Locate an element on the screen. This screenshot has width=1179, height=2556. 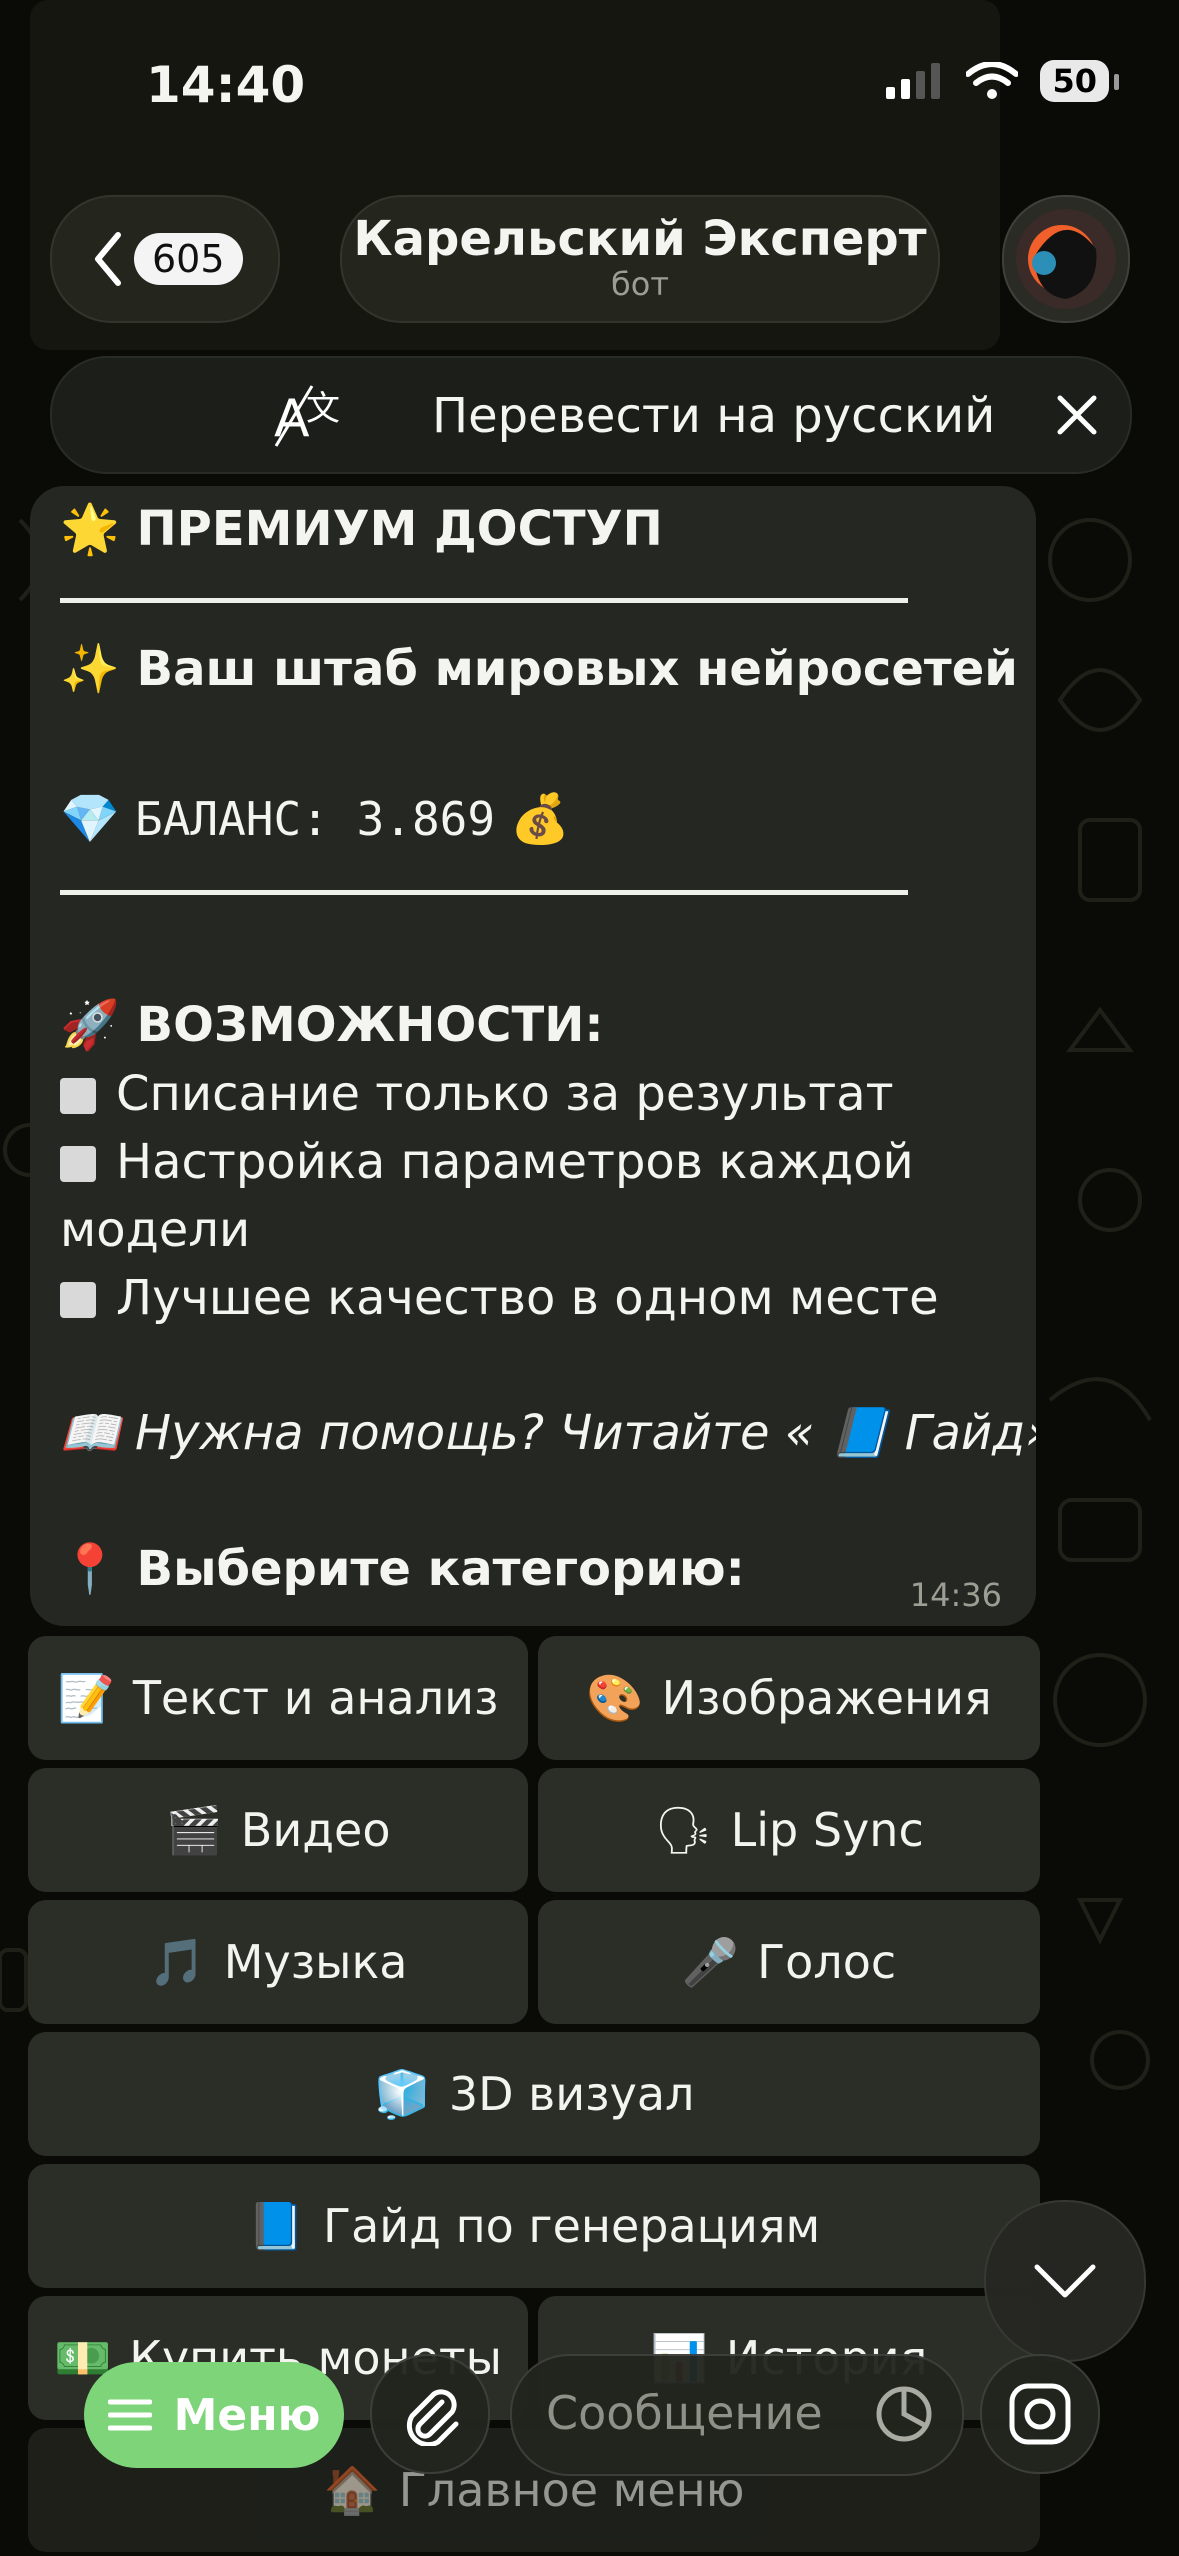
translate-icon: A 文 is located at coordinates (307, 417).